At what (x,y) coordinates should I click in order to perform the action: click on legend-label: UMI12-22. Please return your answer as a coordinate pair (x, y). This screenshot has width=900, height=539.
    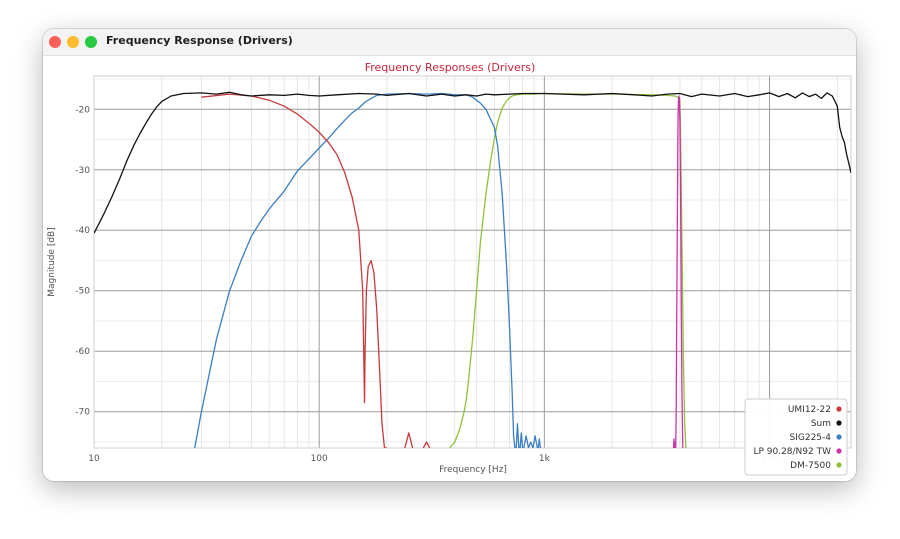
    Looking at the image, I should click on (809, 410).